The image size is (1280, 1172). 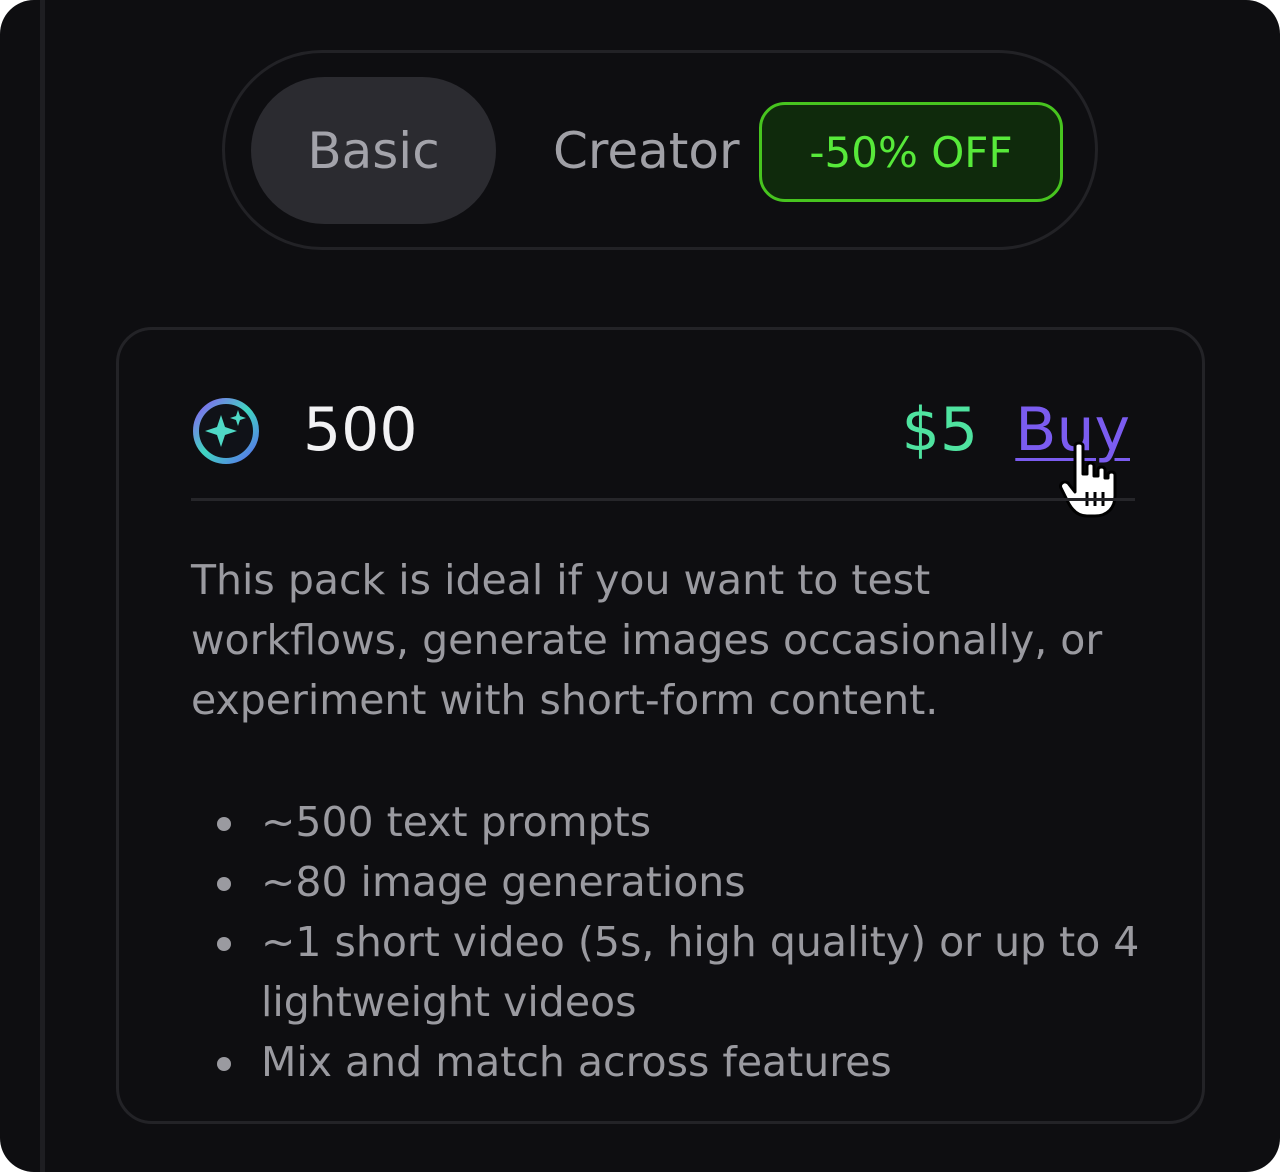 I want to click on hand-pointer-icon, so click(x=1088, y=479).